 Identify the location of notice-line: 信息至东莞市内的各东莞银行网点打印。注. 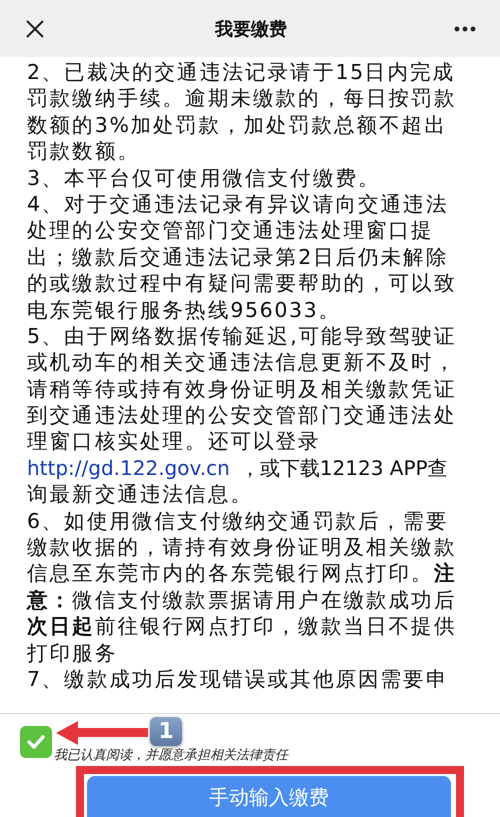
(241, 573).